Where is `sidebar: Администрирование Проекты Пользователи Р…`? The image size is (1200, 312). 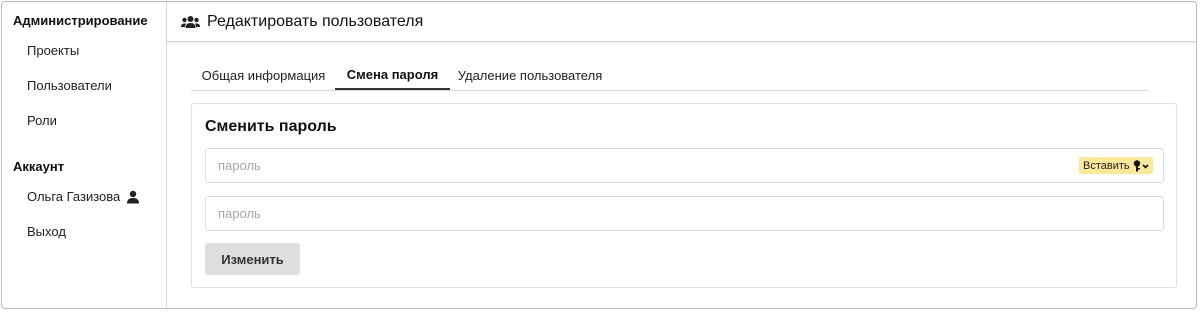
sidebar: Администрирование Проекты Пользователи Р… is located at coordinates (84, 155).